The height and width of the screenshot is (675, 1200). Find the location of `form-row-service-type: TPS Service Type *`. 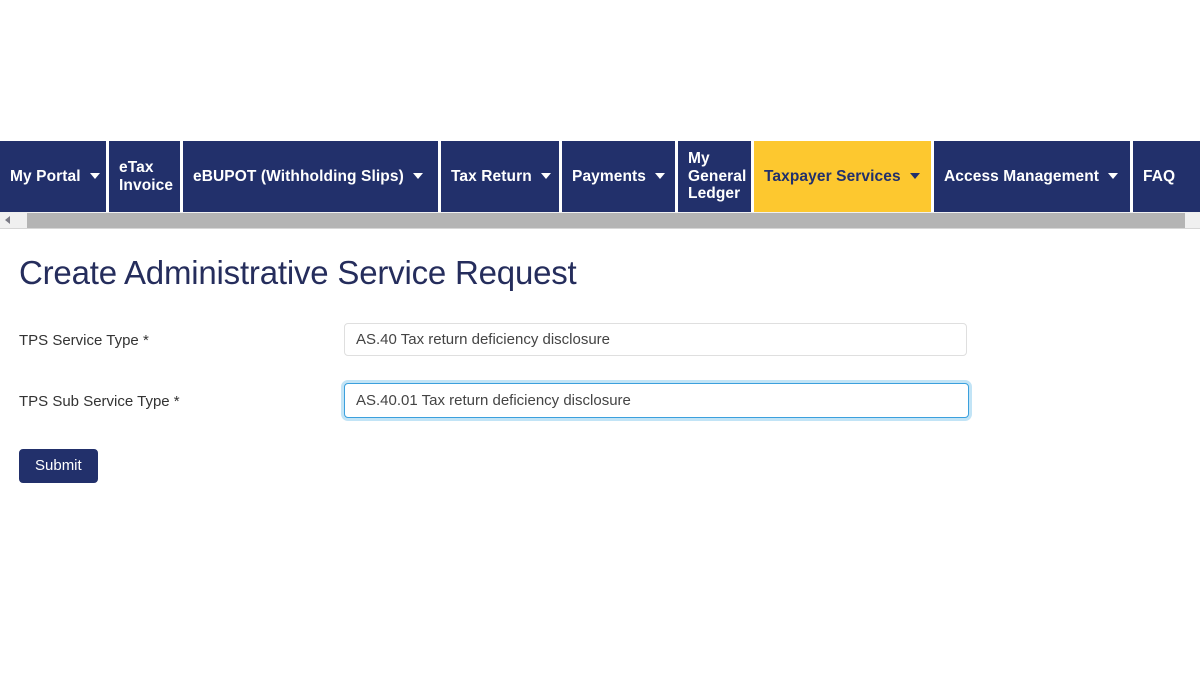

form-row-service-type: TPS Service Type * is located at coordinates (600, 343).